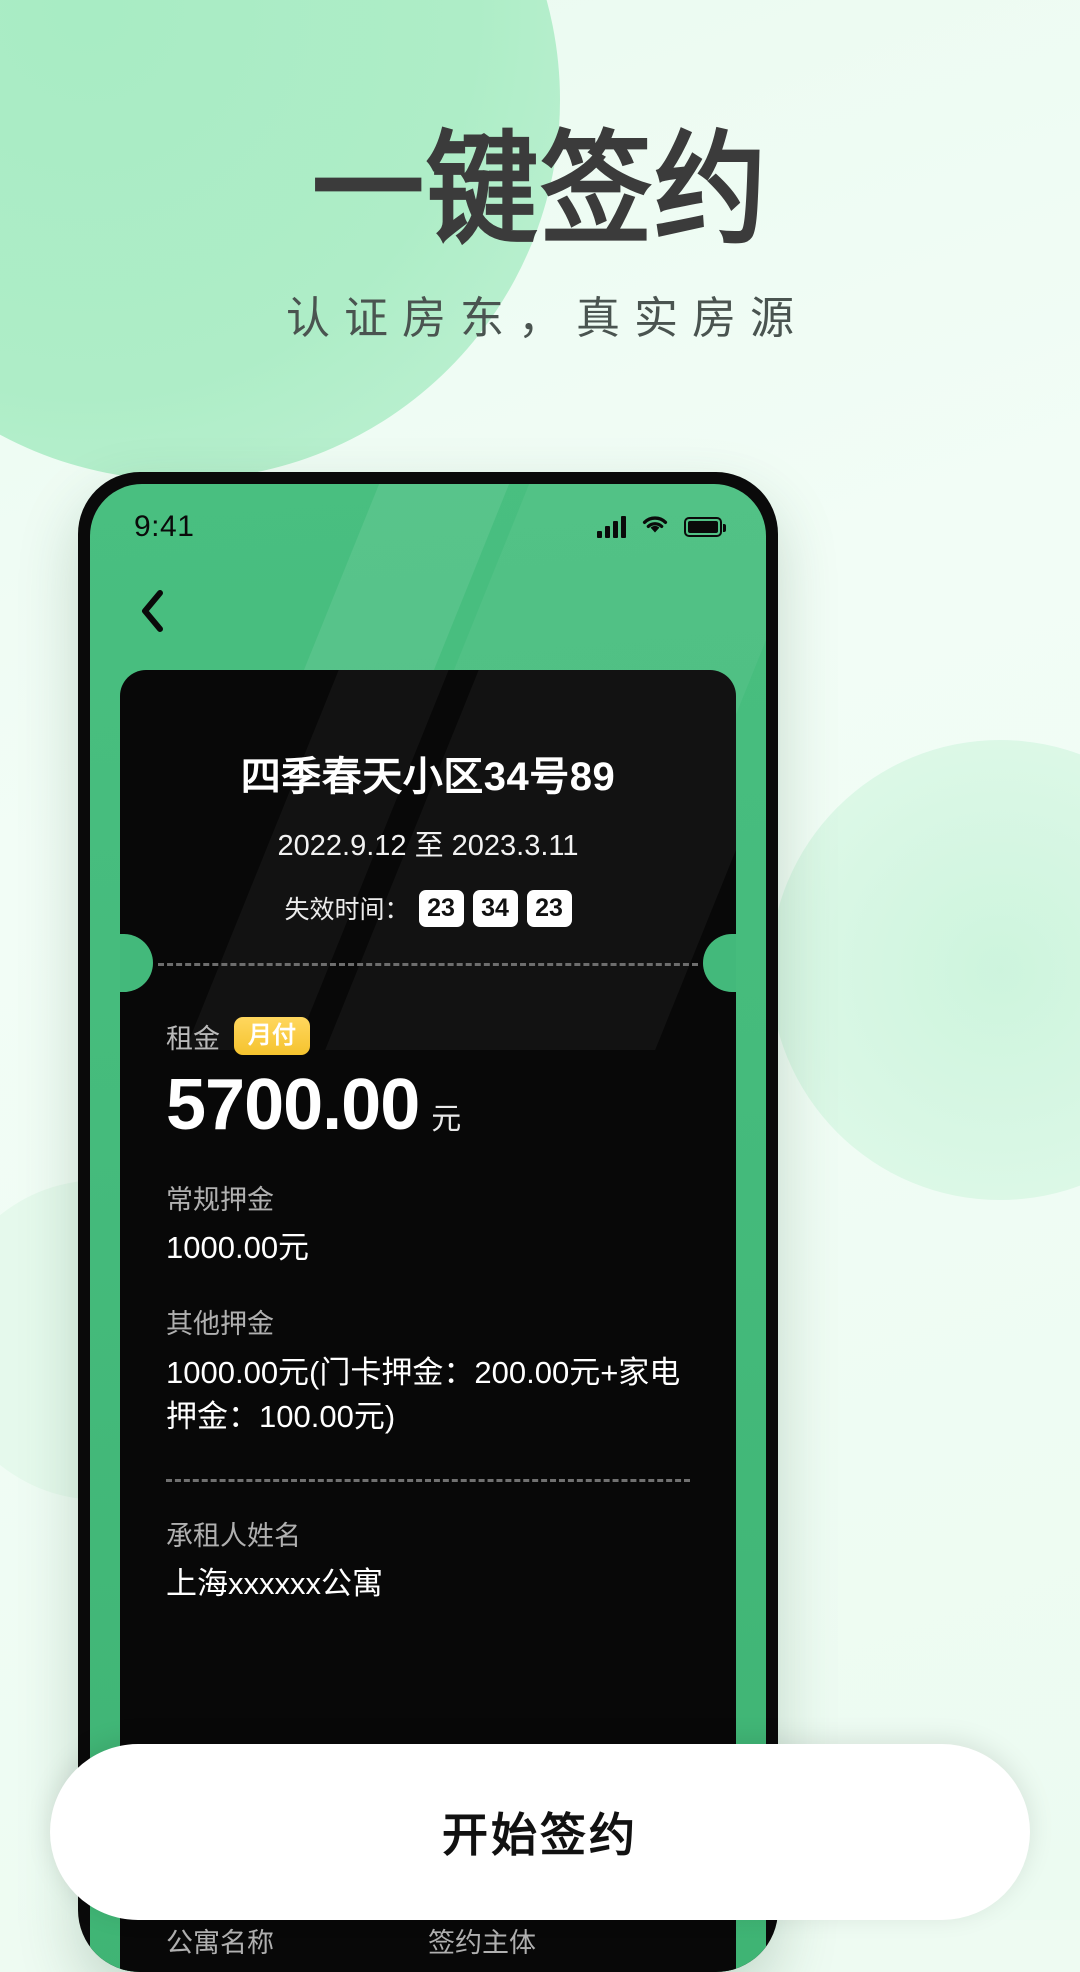 This screenshot has width=1080, height=1972. I want to click on poster-headline: 一键签约 认证房东，真实房源, so click(540, 233).